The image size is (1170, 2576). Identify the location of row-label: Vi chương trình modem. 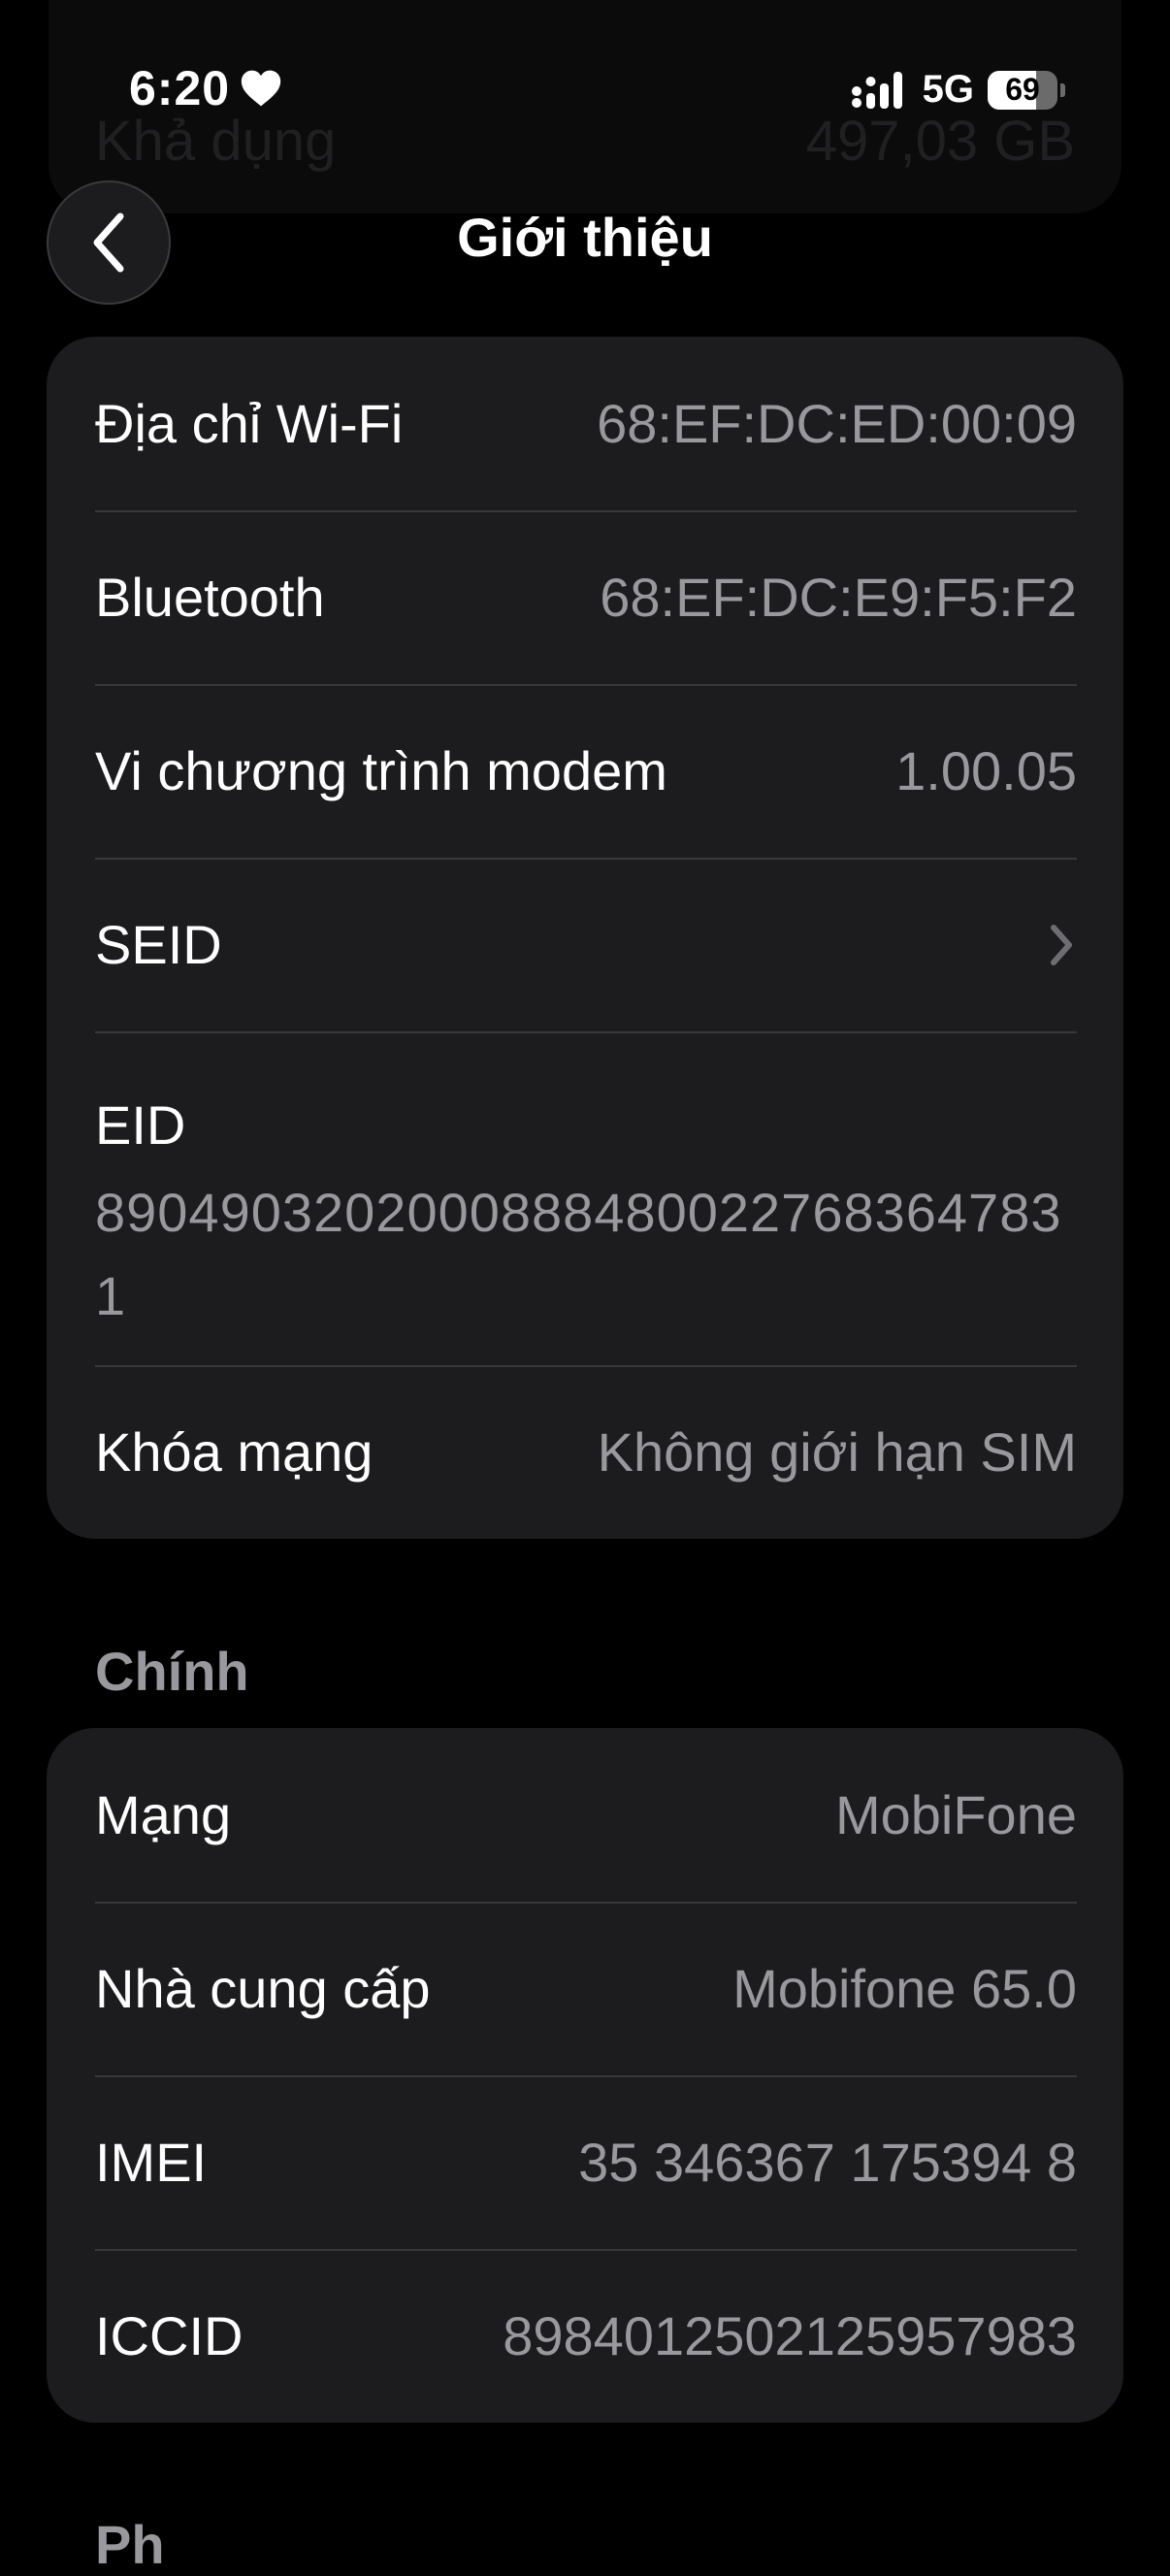
(381, 770).